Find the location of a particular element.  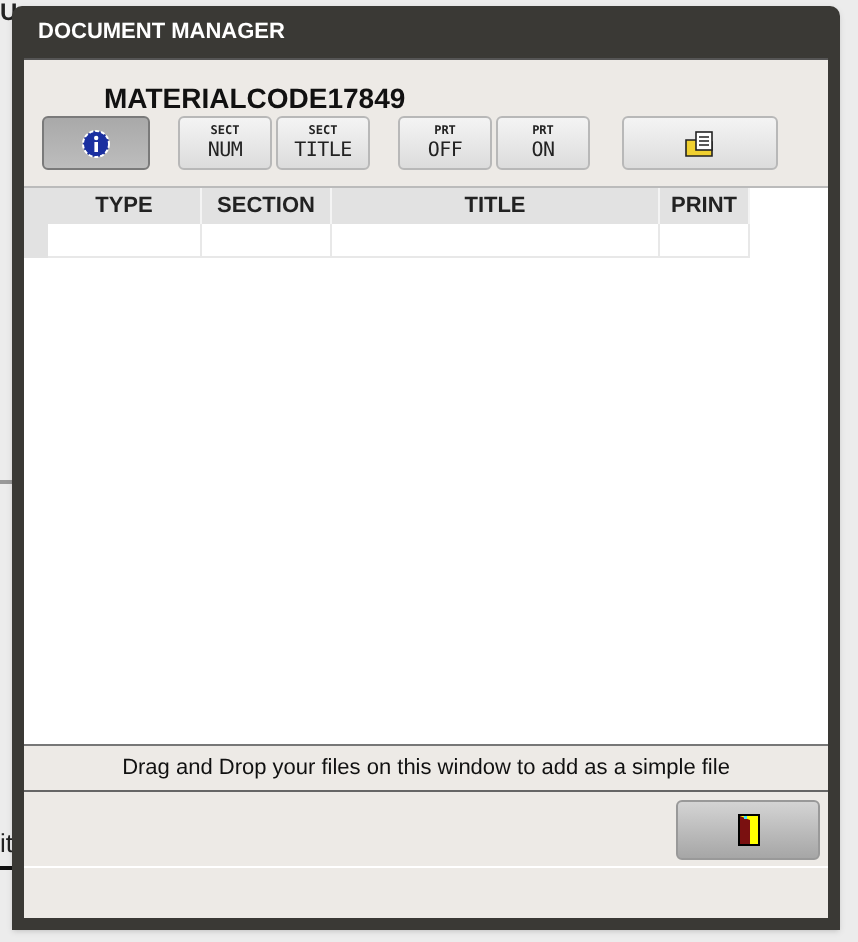

column-header: PRINT is located at coordinates (705, 206).